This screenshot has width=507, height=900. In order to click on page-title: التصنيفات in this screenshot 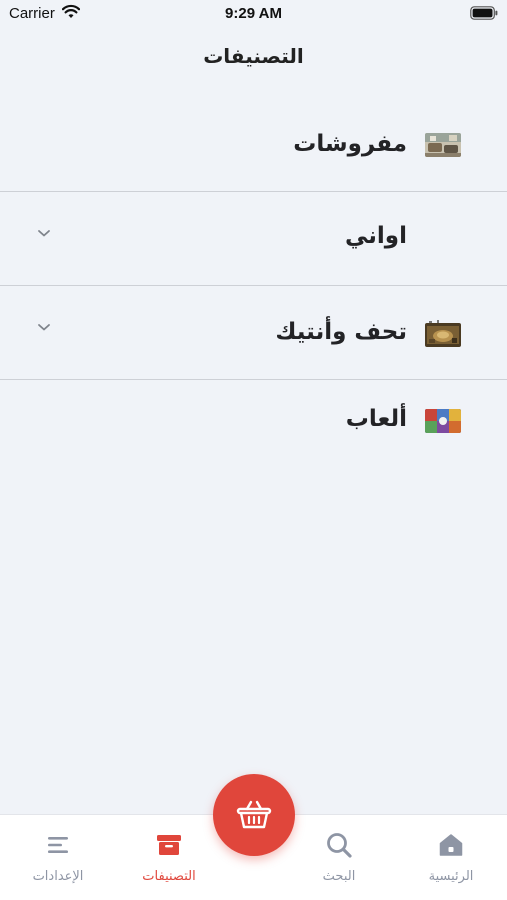, I will do `click(253, 56)`.